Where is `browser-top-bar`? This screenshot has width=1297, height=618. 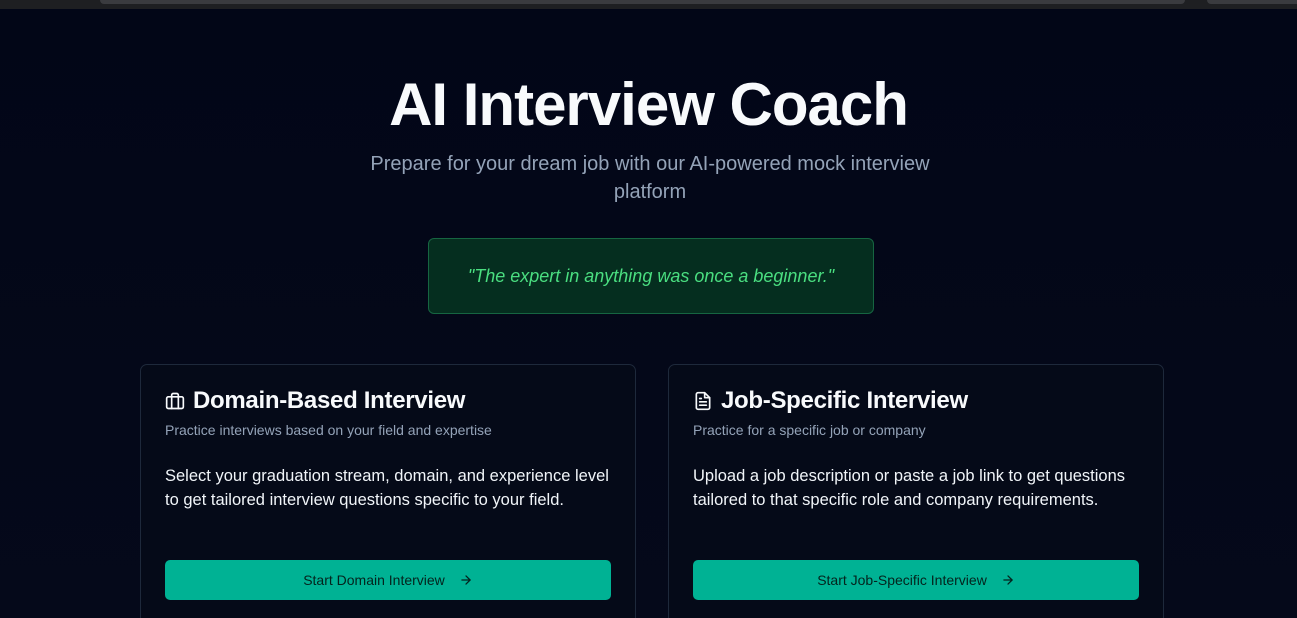
browser-top-bar is located at coordinates (648, 4).